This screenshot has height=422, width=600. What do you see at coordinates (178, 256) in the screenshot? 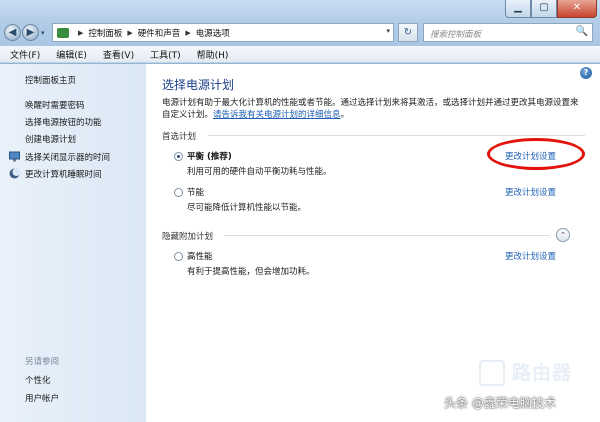
I see `plan-high-performance-radio` at bounding box center [178, 256].